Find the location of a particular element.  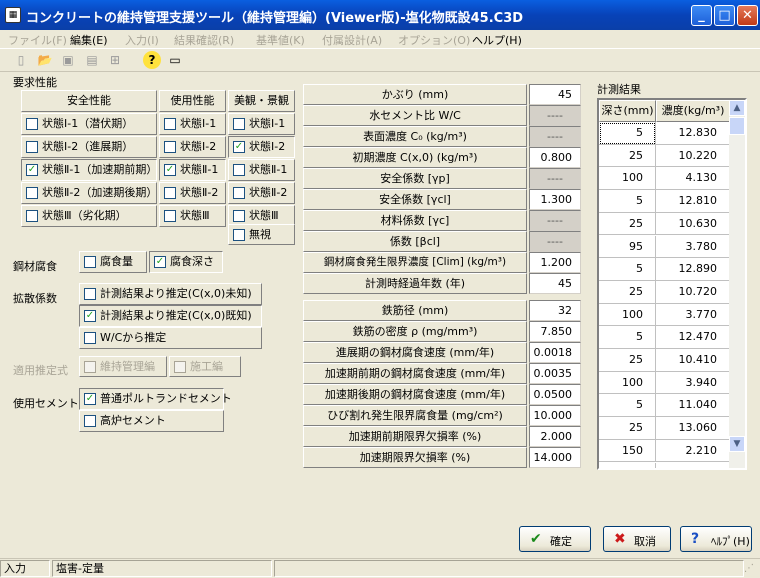

table-row: 95 3.780 is located at coordinates (664, 247).